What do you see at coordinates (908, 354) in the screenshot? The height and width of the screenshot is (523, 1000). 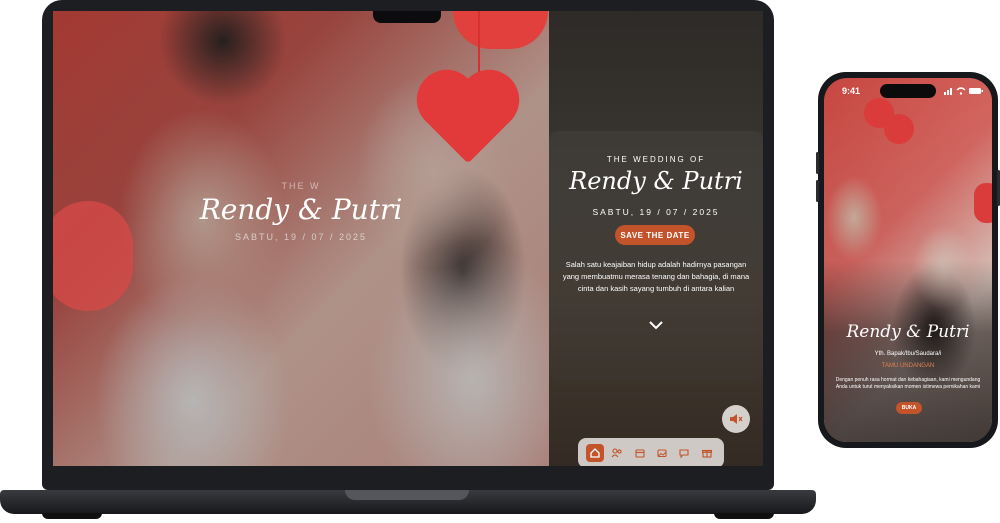 I see `guest-salutation: Yth. Bapak/Ibu/Saudara/i` at bounding box center [908, 354].